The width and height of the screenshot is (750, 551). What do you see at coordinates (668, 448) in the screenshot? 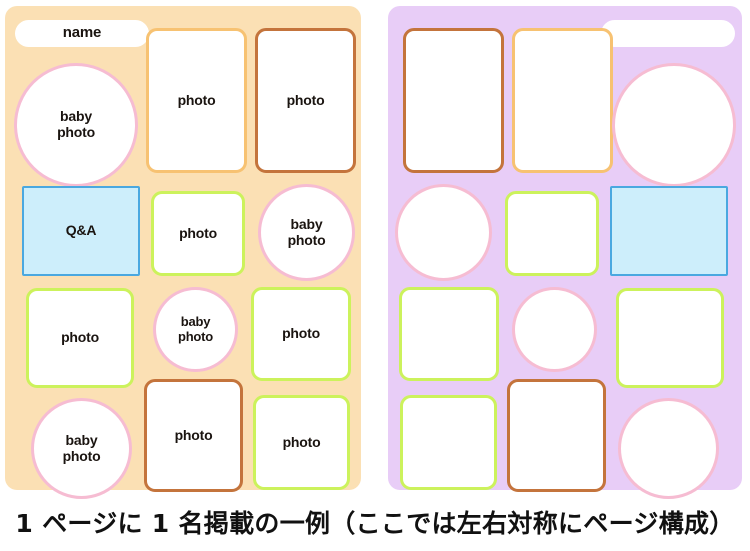
I see `blank-circle-r4c3` at bounding box center [668, 448].